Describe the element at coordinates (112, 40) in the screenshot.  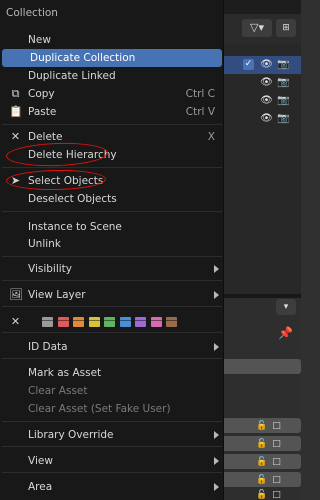
I see `menu-item-new: New` at that location.